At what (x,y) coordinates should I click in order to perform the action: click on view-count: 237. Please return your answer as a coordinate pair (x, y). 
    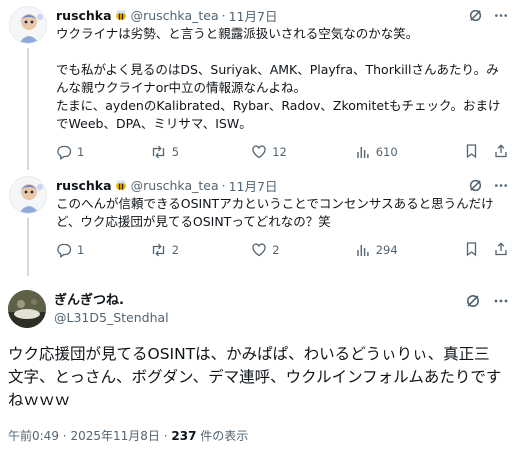
    Looking at the image, I should click on (184, 436).